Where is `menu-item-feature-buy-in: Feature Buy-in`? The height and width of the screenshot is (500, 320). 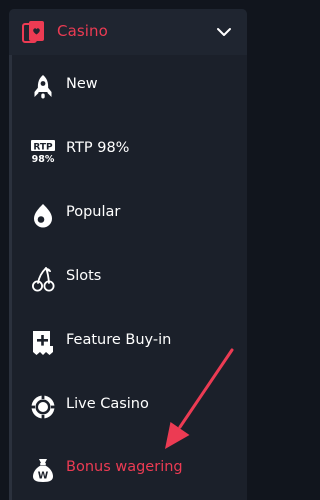 menu-item-feature-buy-in: Feature Buy-in is located at coordinates (128, 343).